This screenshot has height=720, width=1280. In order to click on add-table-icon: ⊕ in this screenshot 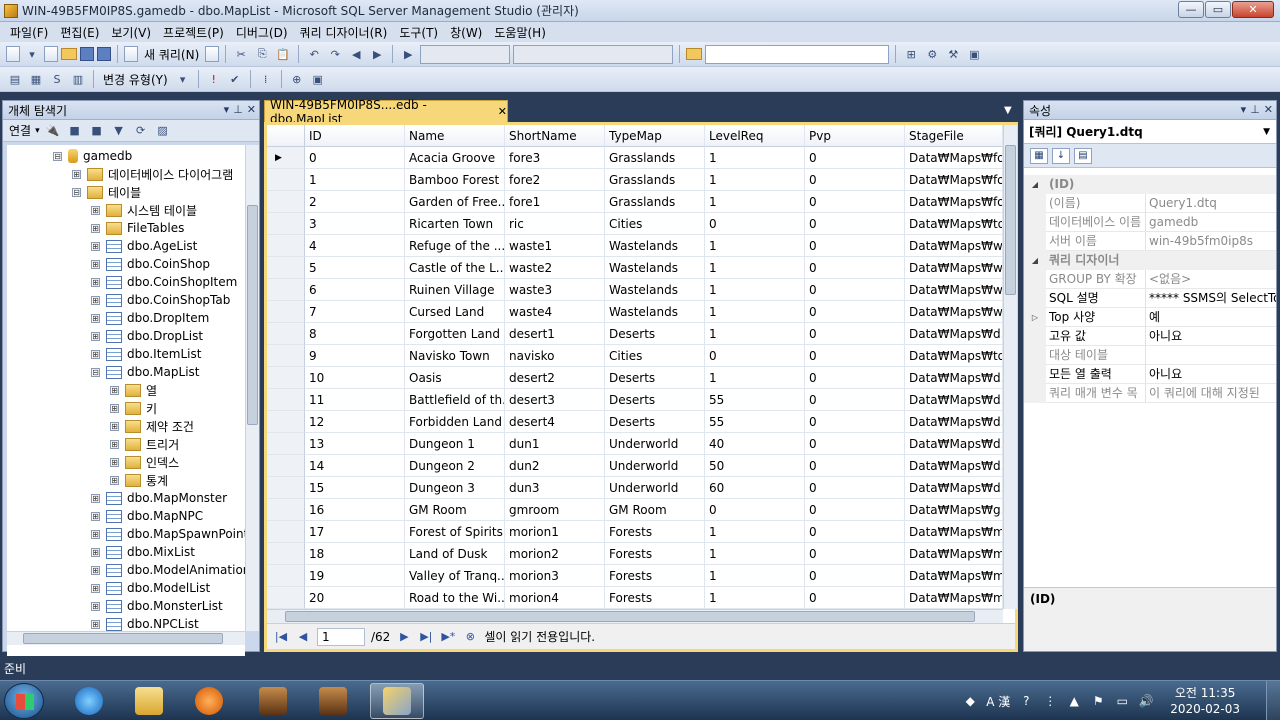, I will do `click(297, 79)`.